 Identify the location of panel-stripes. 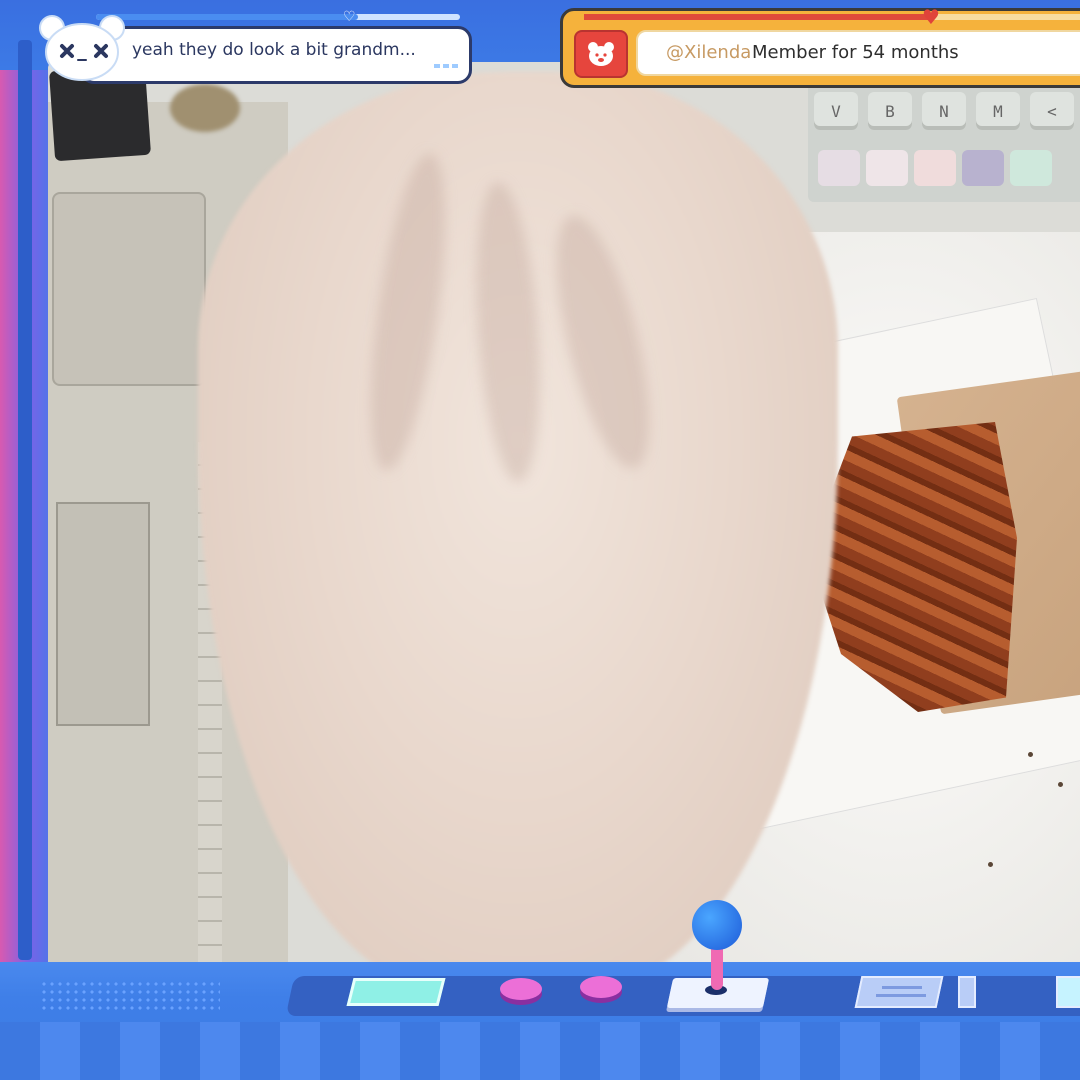
(540, 1051).